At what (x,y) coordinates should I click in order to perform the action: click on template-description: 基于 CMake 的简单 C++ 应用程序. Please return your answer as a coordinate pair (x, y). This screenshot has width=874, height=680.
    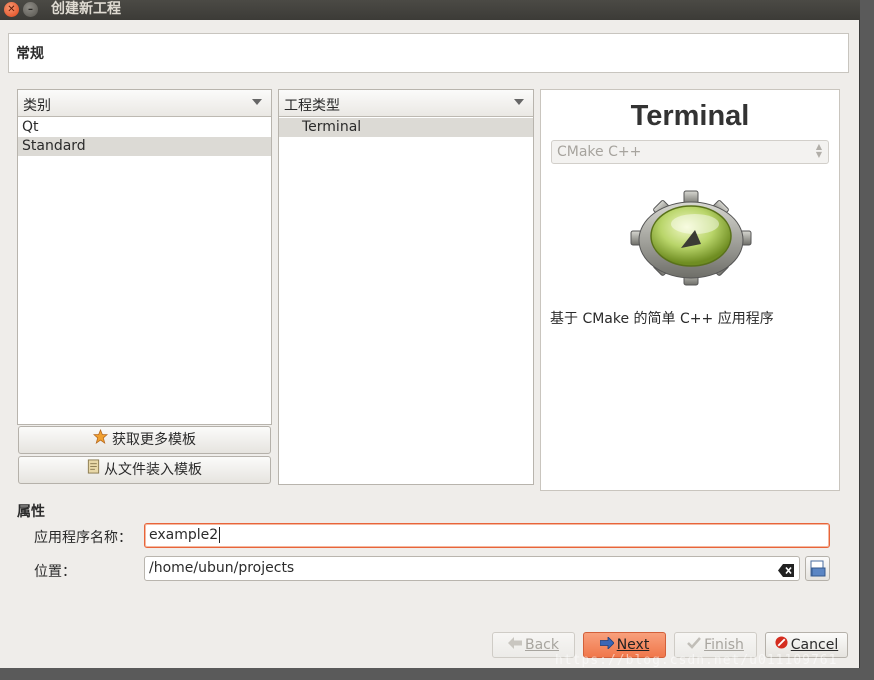
    Looking at the image, I should click on (662, 319).